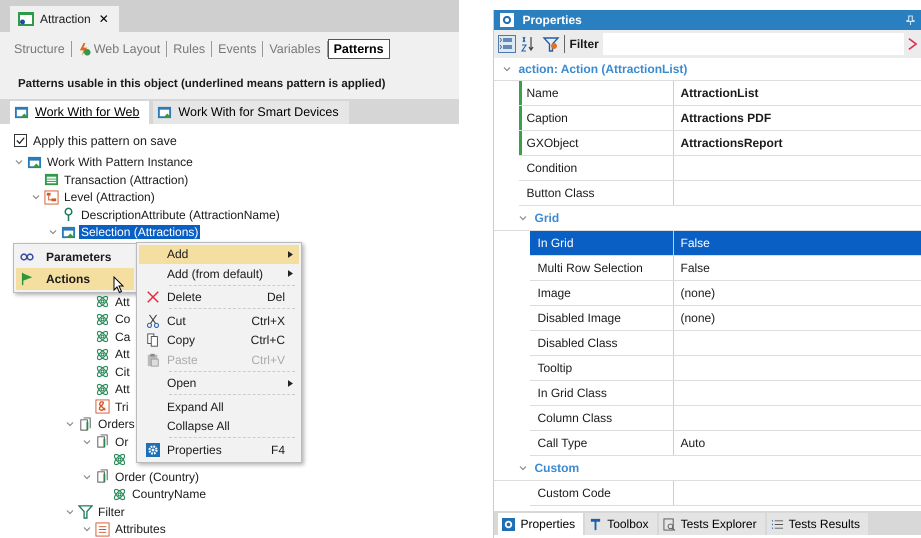 The width and height of the screenshot is (921, 538). Describe the element at coordinates (237, 49) in the screenshot. I see `tab: Events` at that location.